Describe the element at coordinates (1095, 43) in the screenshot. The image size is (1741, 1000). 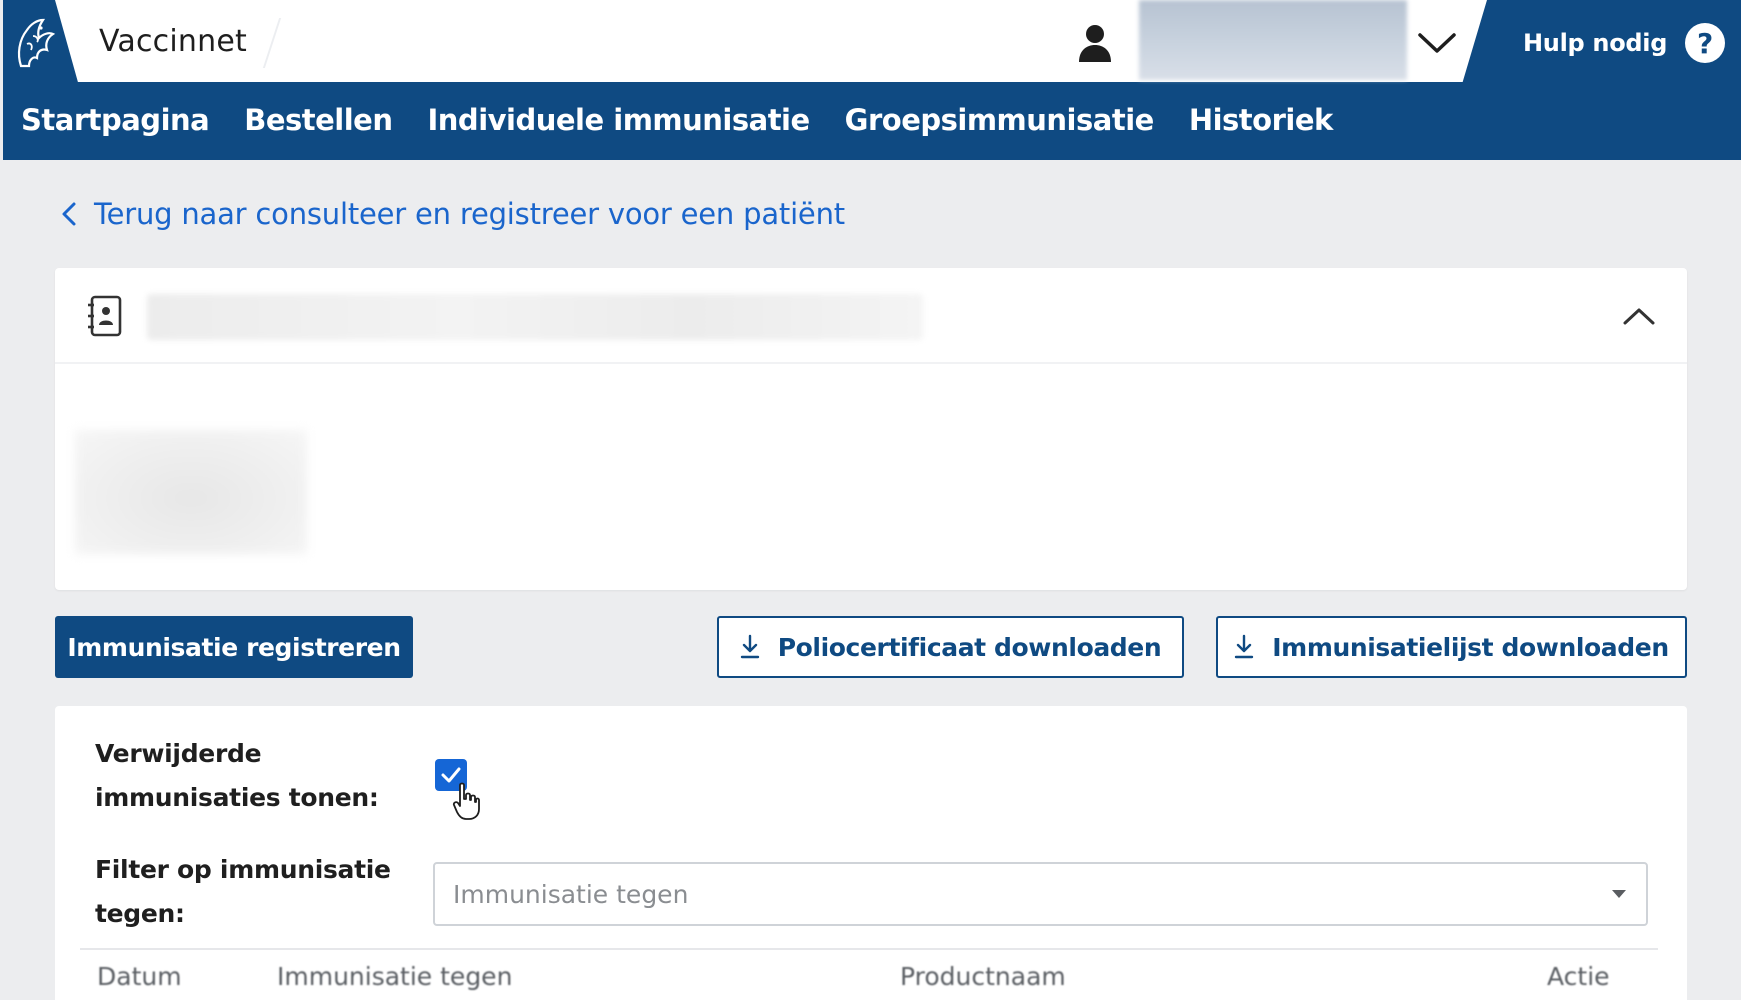
I see `user-icon` at that location.